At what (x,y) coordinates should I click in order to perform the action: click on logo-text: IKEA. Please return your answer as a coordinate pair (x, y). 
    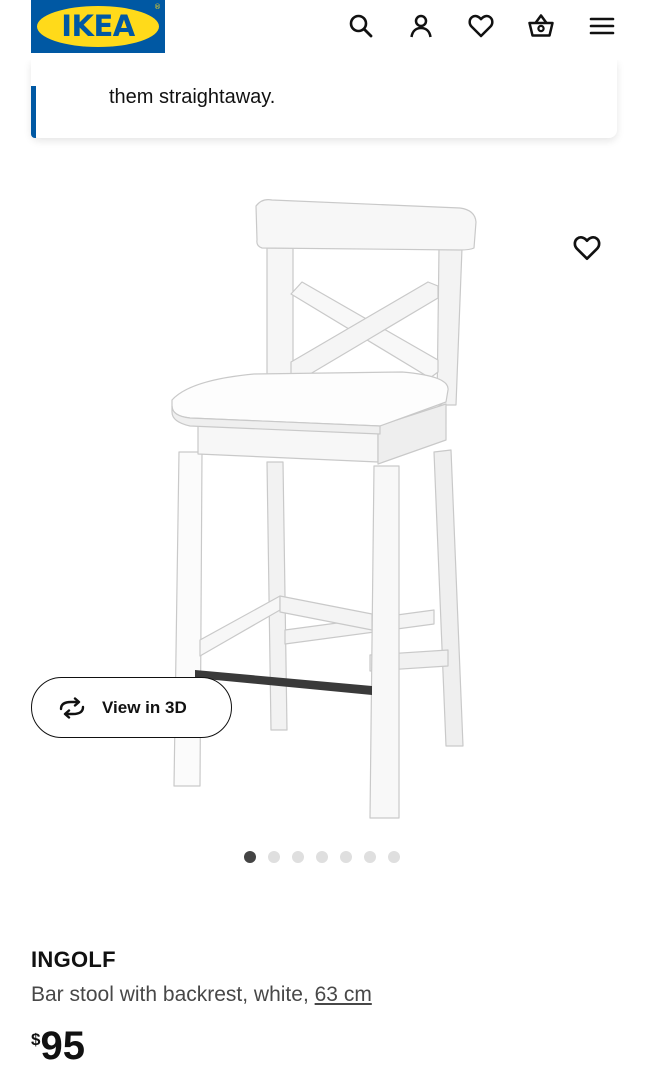
    Looking at the image, I should click on (98, 26).